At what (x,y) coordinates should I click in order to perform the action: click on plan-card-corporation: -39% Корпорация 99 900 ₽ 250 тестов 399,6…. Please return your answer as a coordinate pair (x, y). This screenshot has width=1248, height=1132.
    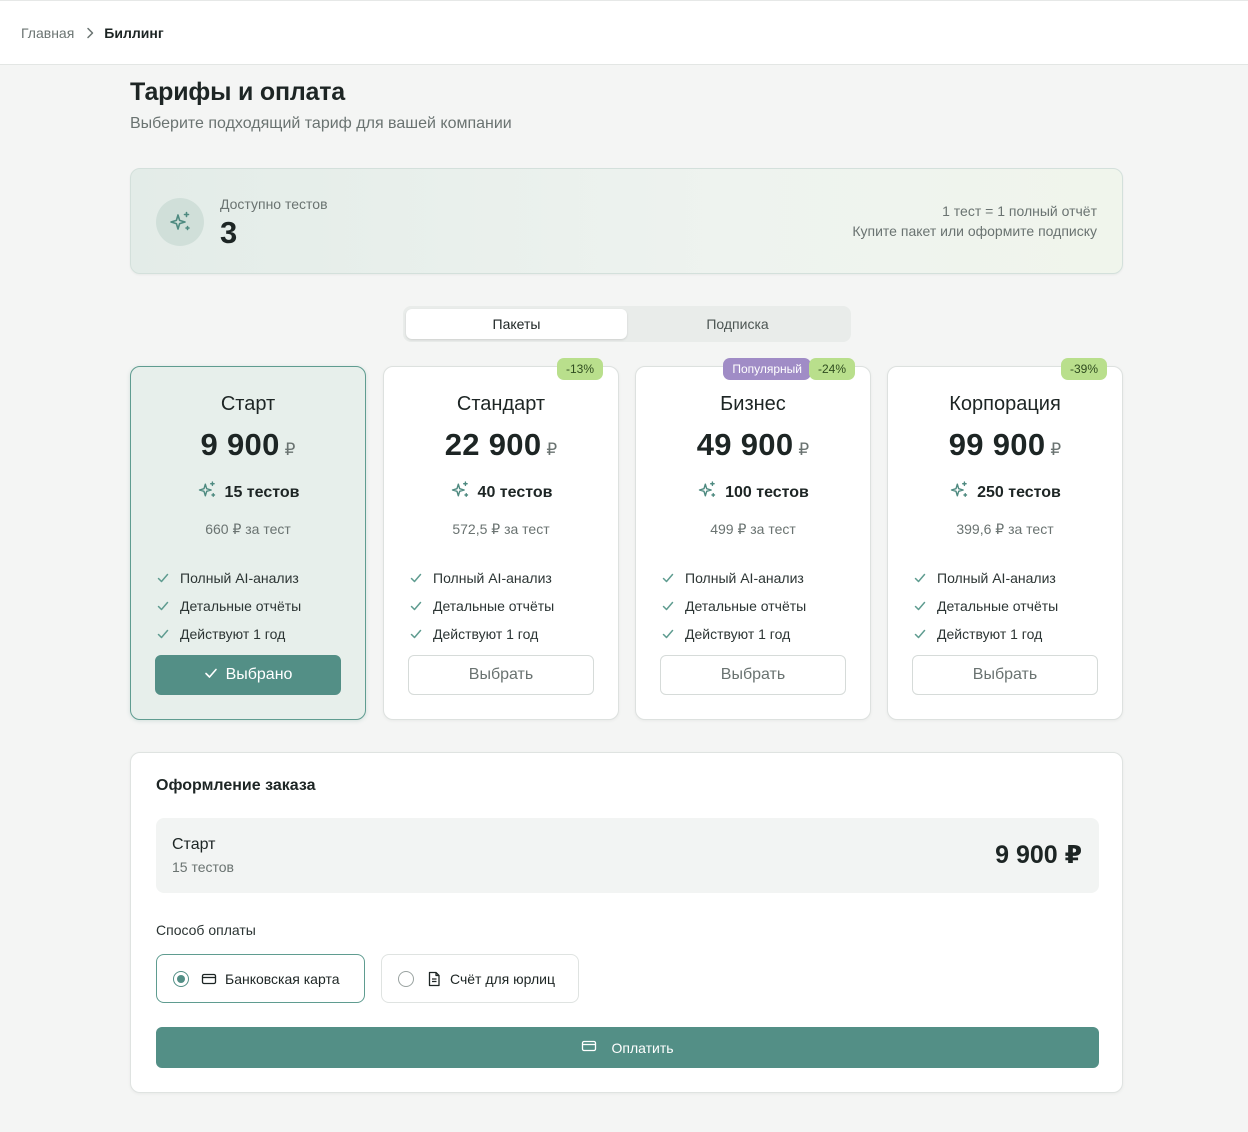
    Looking at the image, I should click on (1005, 539).